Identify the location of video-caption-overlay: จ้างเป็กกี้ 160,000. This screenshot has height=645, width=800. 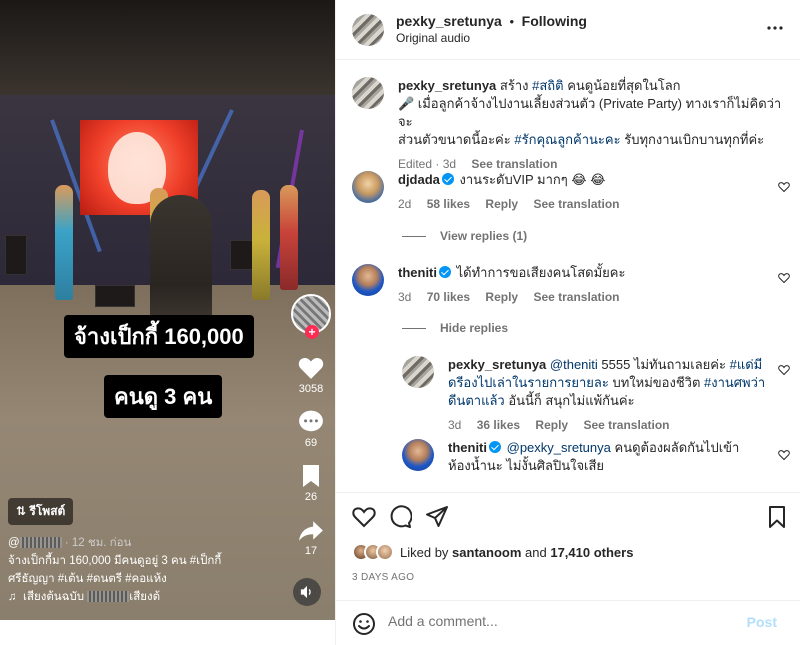
(159, 336).